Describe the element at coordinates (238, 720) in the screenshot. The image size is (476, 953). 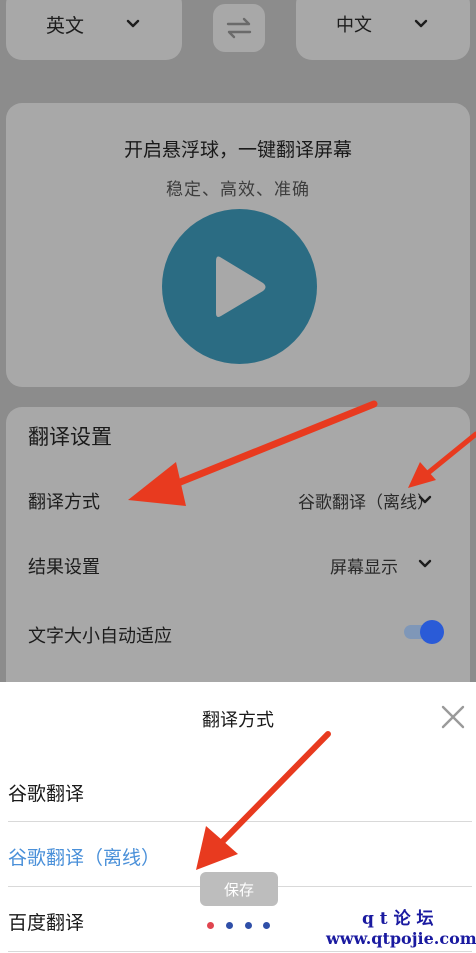
I see `sheet-title: 翻译方式` at that location.